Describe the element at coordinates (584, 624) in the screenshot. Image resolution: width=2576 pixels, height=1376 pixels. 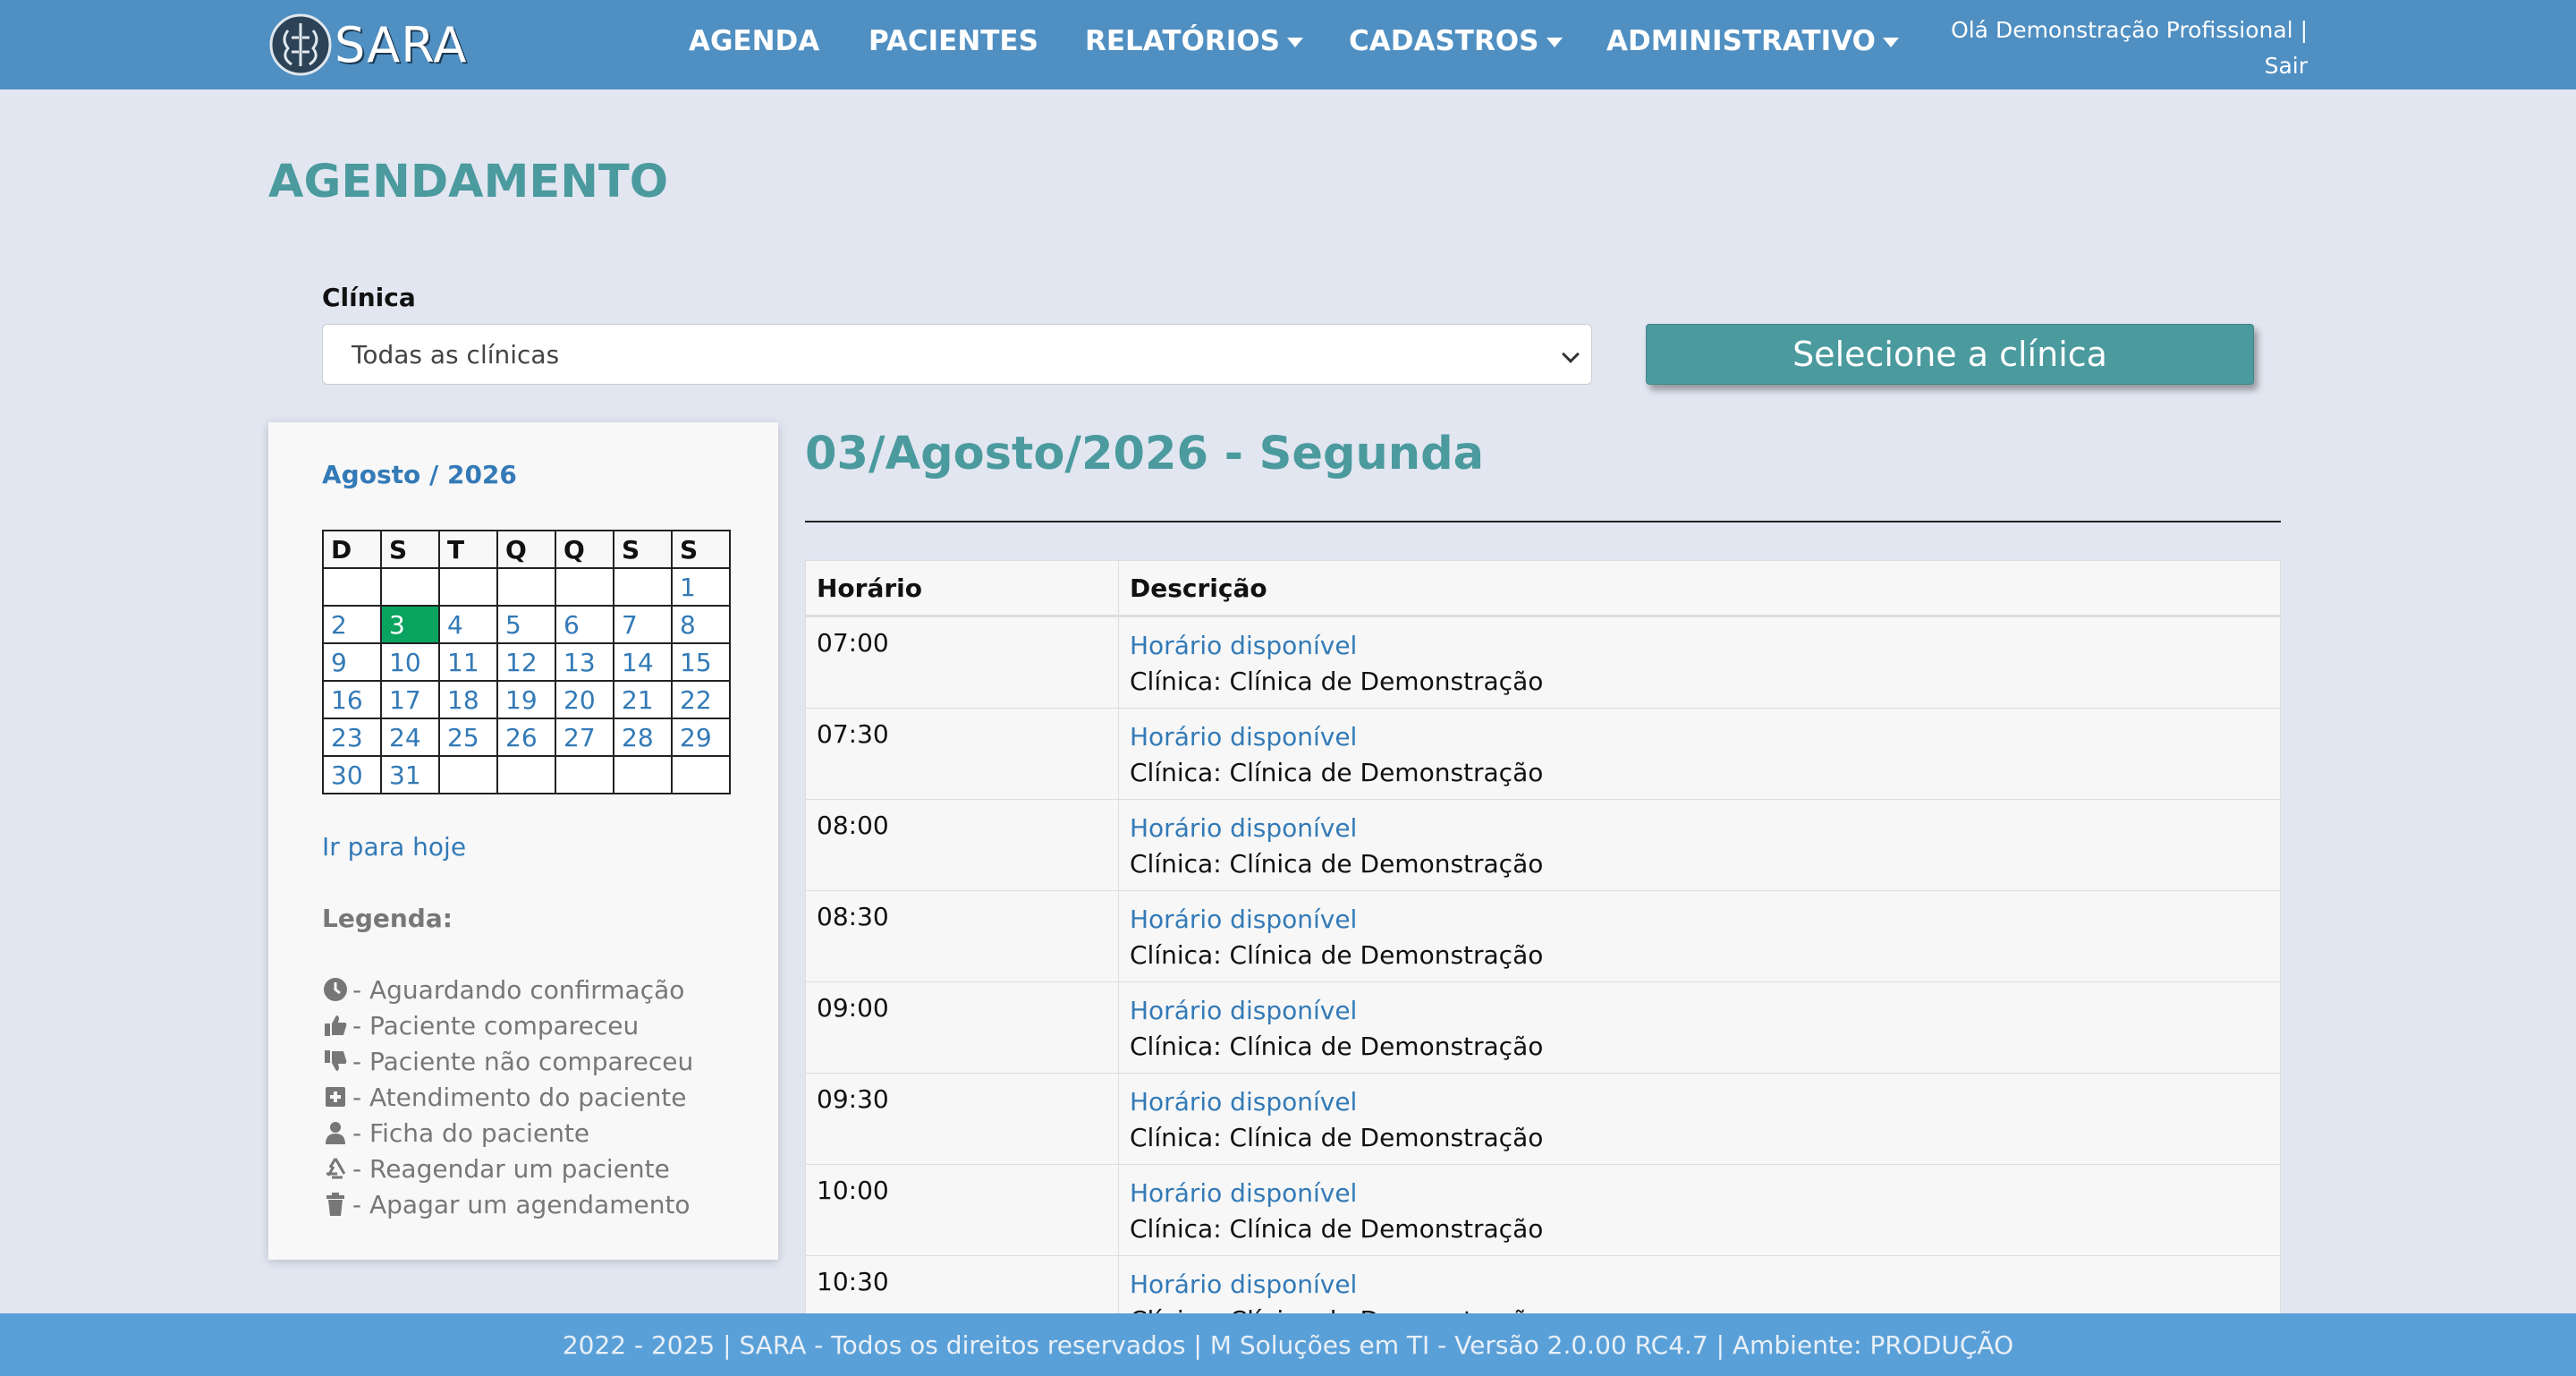
I see `calendar-day: 6` at that location.